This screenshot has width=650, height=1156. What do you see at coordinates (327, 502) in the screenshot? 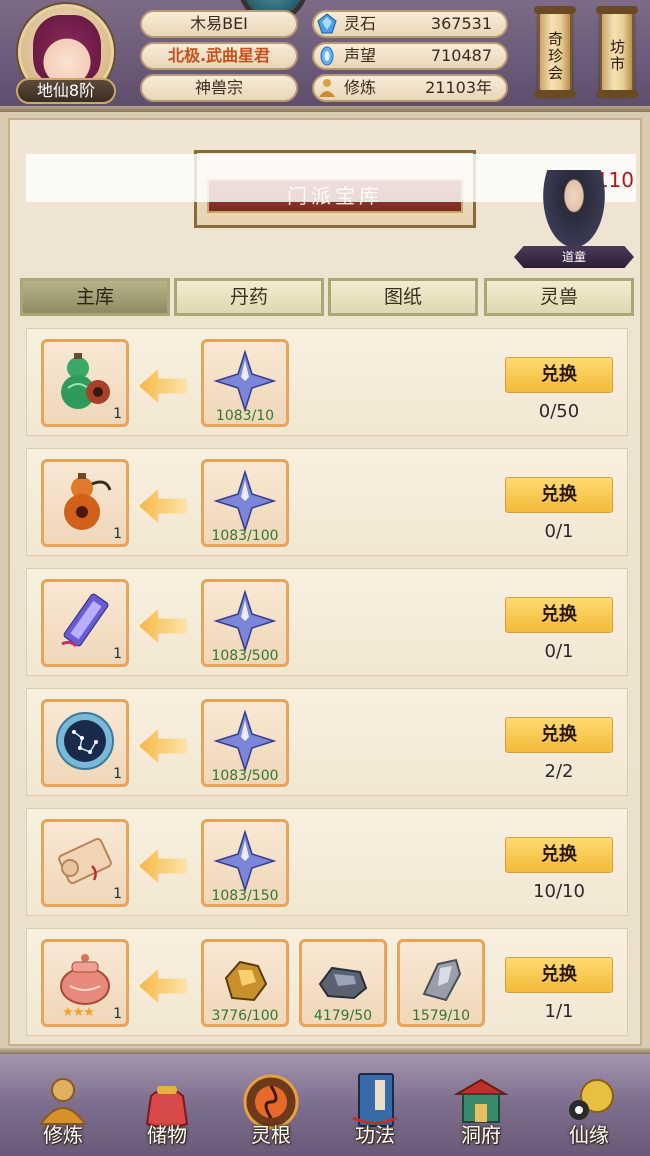
I see `exchange-row: 1 1083/100 兑换 0/1` at bounding box center [327, 502].